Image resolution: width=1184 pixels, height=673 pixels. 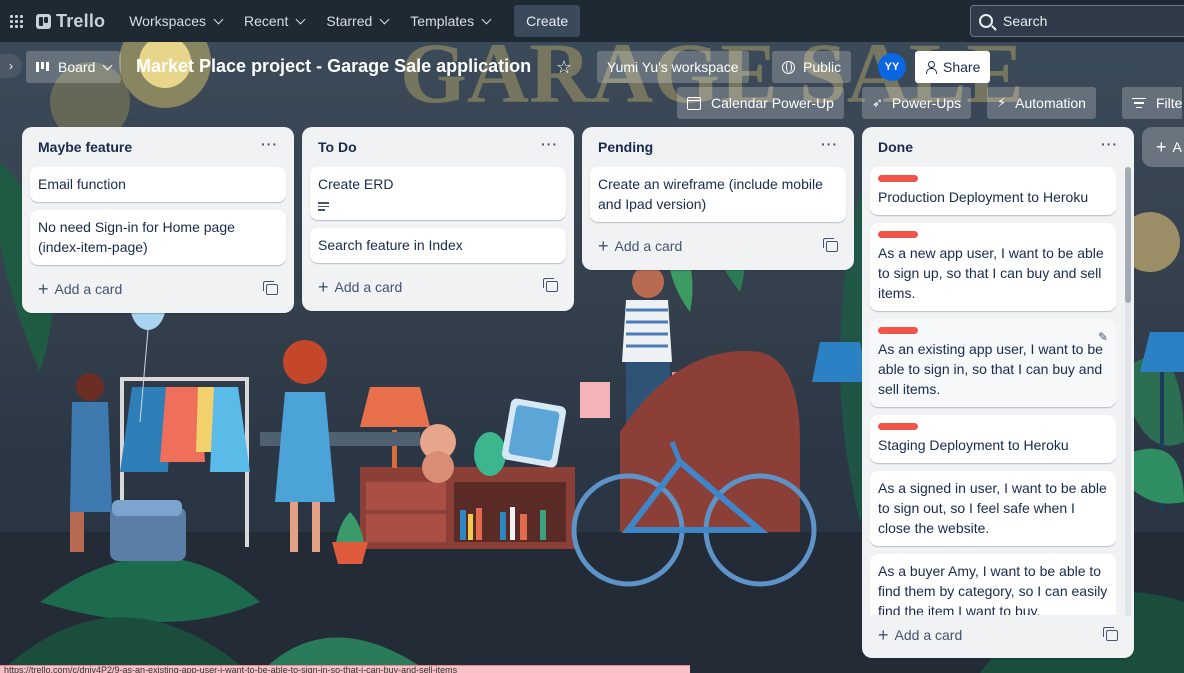 I want to click on search-input: Search, so click(x=1077, y=21).